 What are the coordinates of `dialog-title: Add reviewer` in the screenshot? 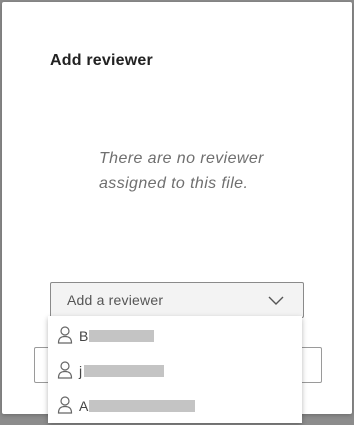 It's located at (101, 60).